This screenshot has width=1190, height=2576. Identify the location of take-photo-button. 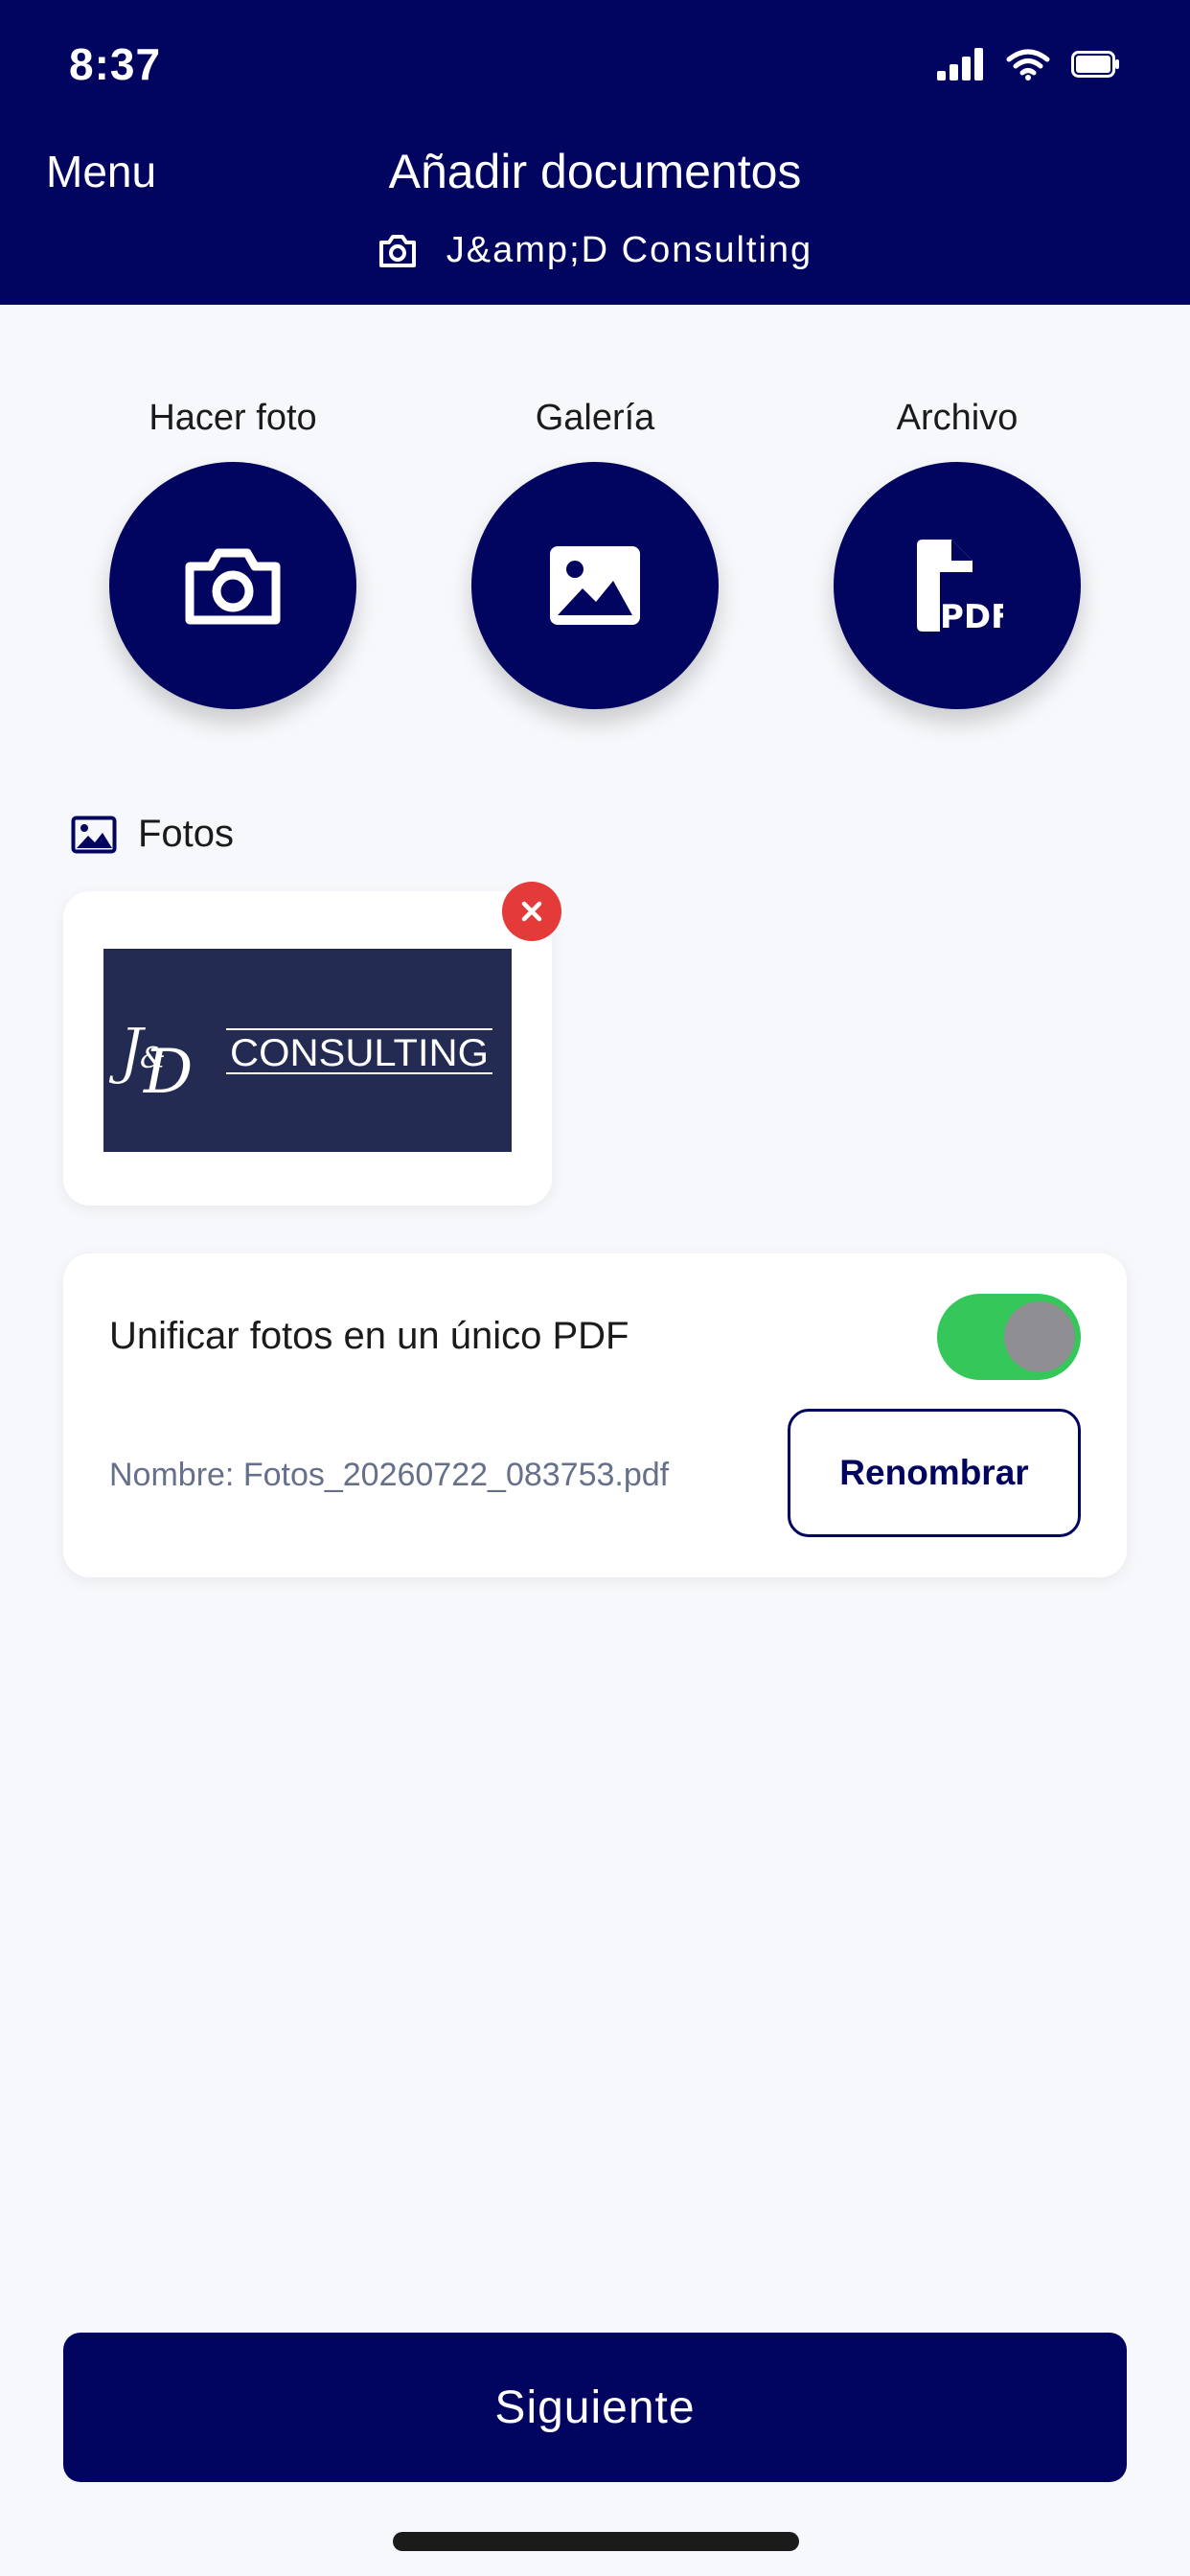
(233, 585).